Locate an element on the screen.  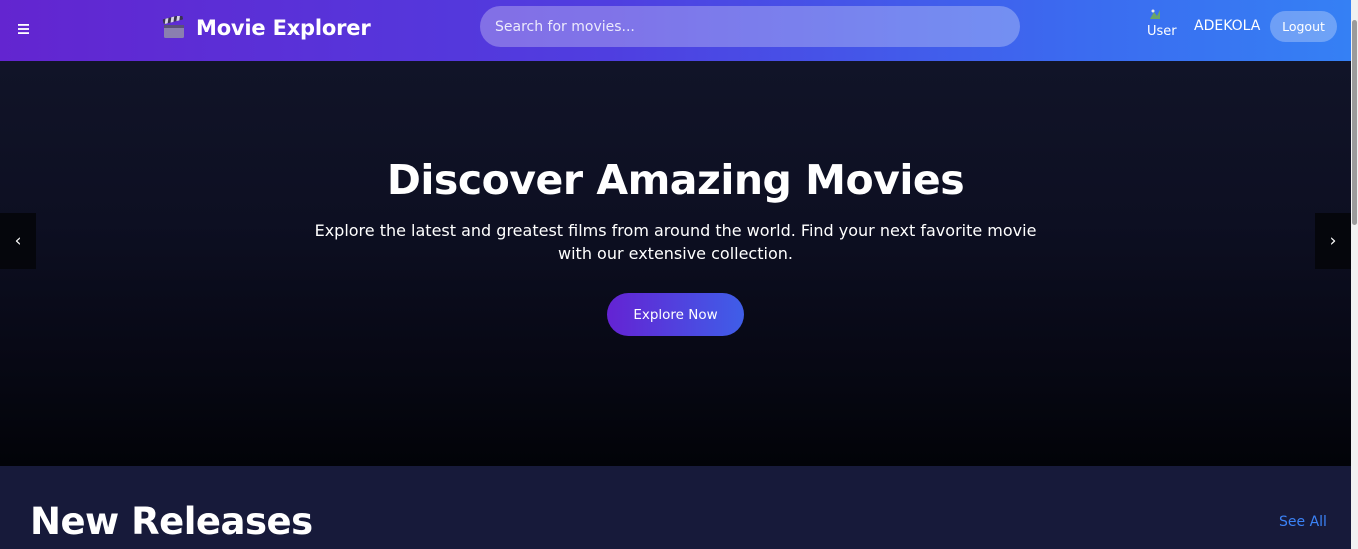
page-scrollbar is located at coordinates (1354, 274).